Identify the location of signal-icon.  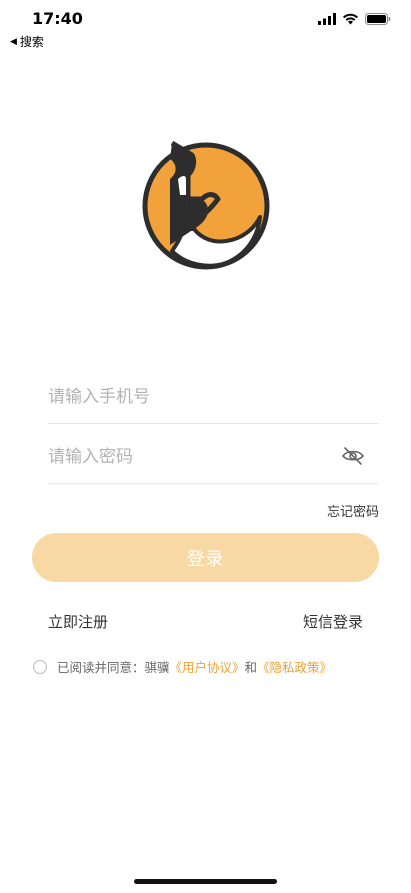
(327, 19).